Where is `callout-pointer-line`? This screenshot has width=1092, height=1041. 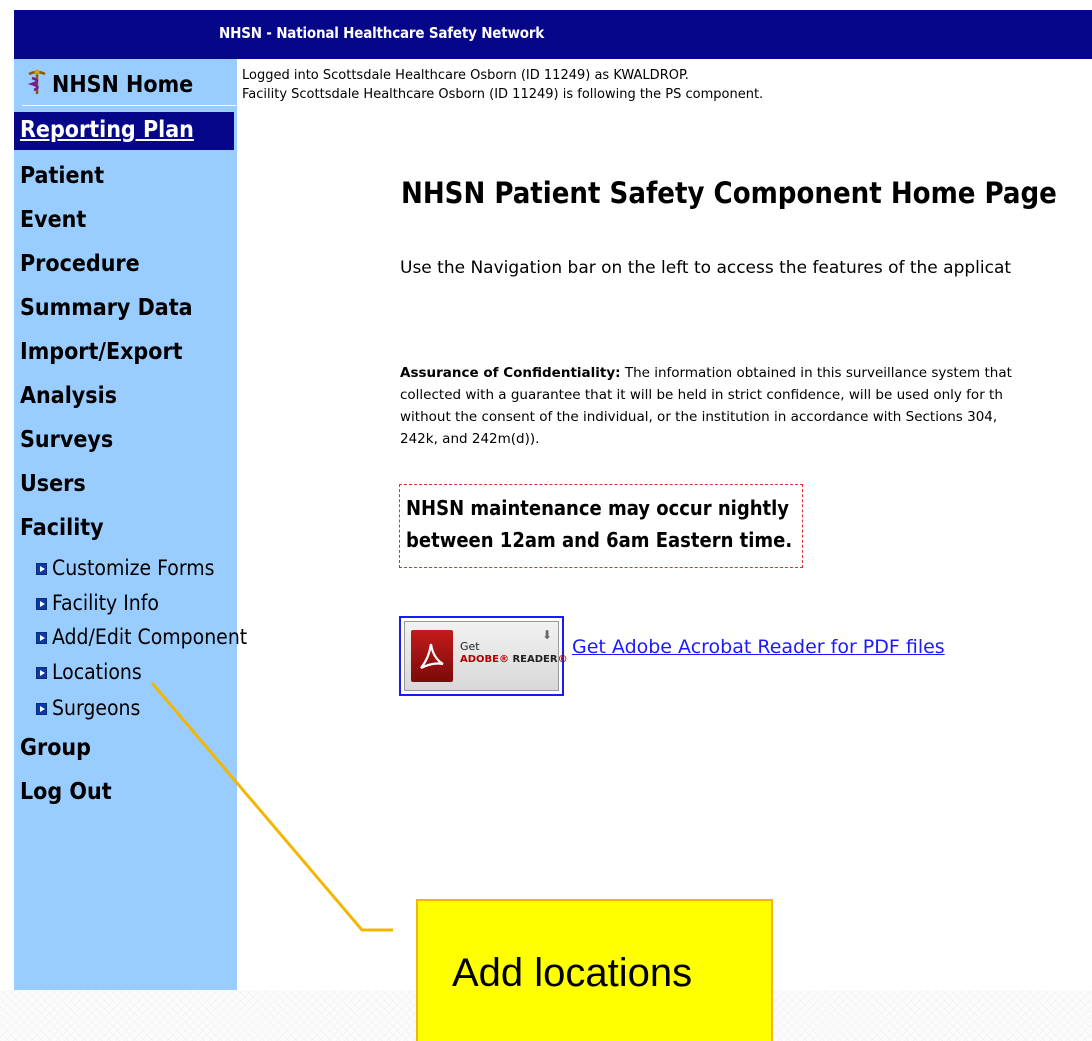
callout-pointer-line is located at coordinates (271, 807).